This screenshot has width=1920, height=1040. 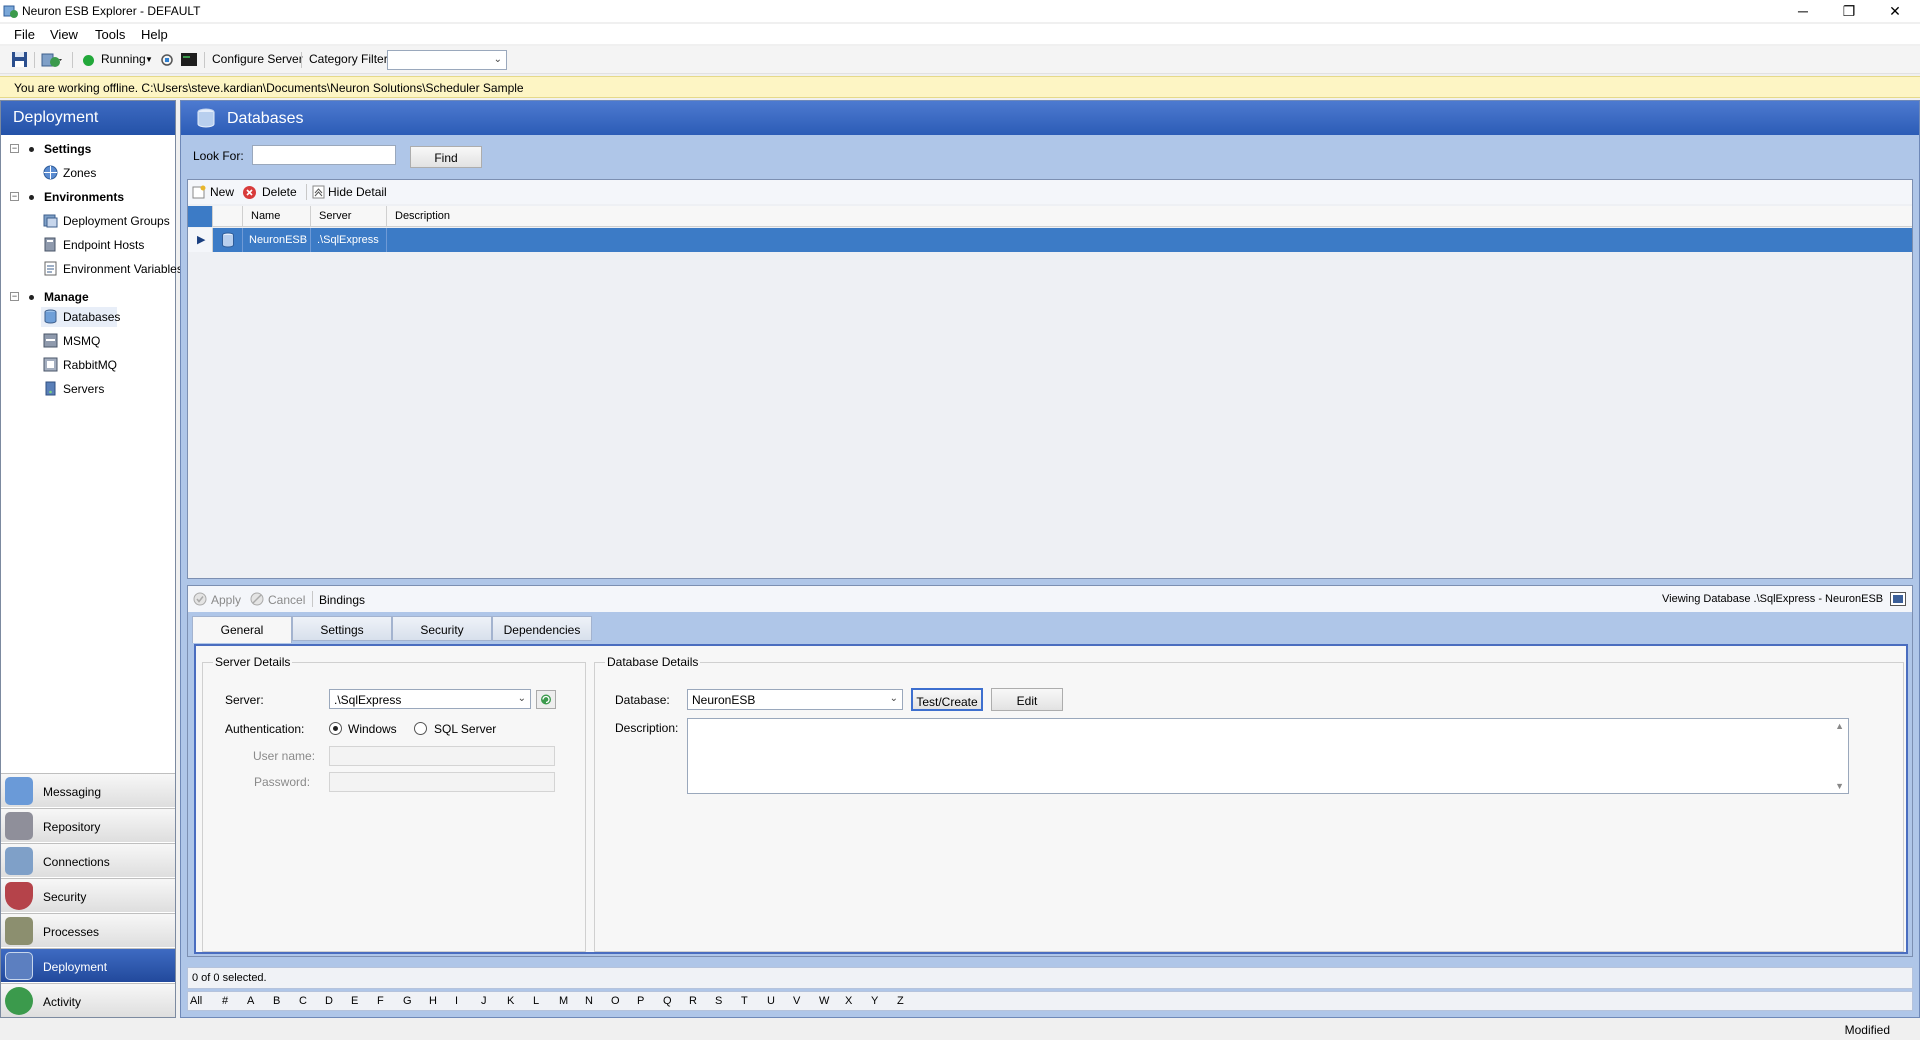 What do you see at coordinates (225, 1001) in the screenshot?
I see `alpha-filter-hash: #` at bounding box center [225, 1001].